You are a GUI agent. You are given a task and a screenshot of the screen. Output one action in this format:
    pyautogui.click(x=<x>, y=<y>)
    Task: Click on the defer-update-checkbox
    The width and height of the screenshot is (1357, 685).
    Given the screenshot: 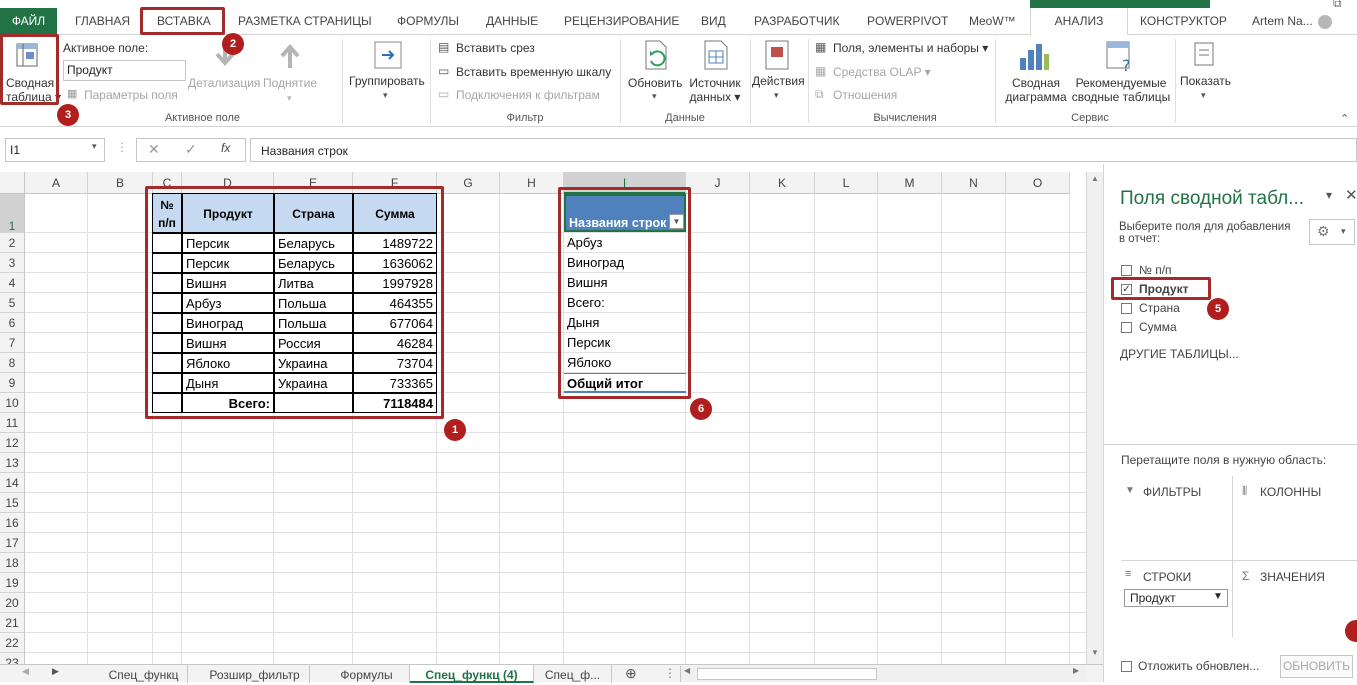 What is the action you would take?
    pyautogui.click(x=1126, y=666)
    